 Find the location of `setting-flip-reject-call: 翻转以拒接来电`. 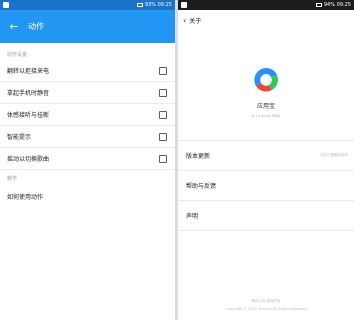

setting-flip-reject-call: 翻转以拒接来电 is located at coordinates (87, 71).